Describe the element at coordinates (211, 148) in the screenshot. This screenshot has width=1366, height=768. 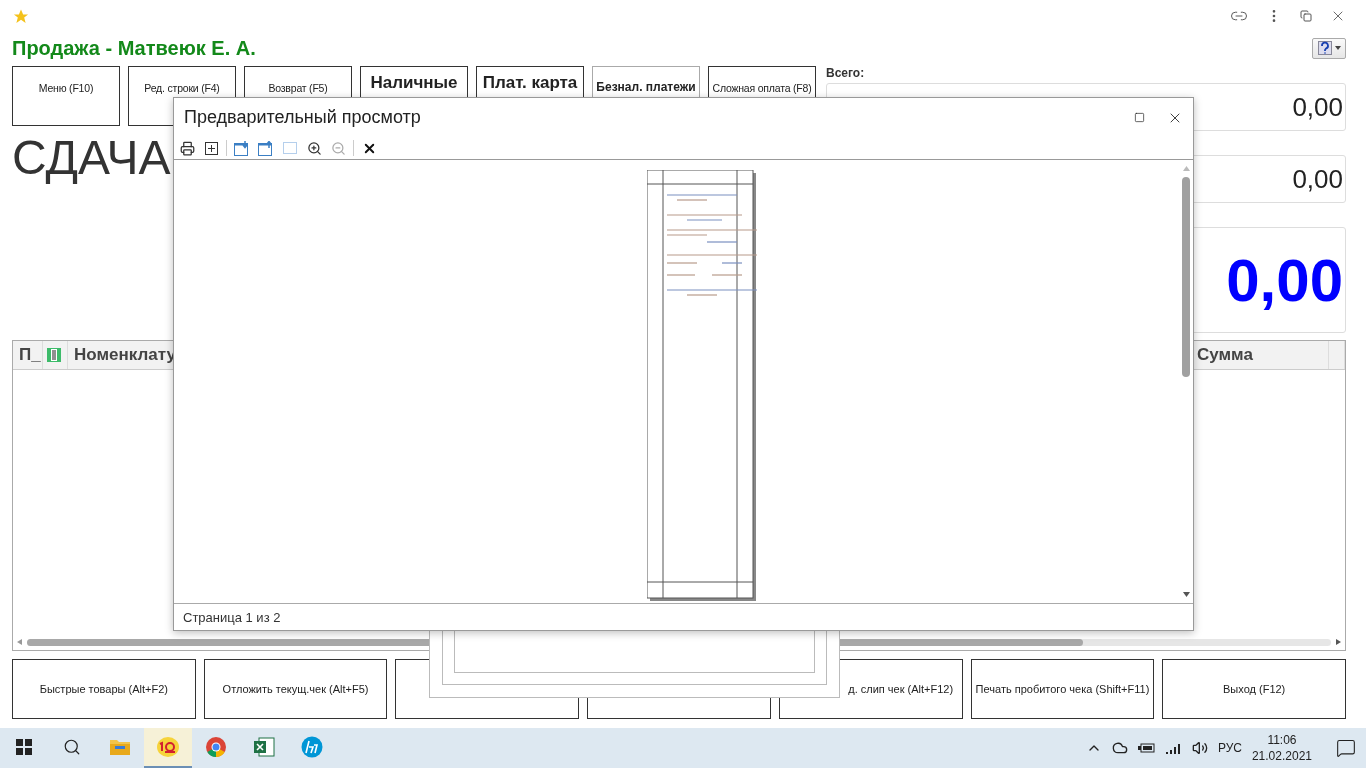
I see `page-add-icon` at that location.